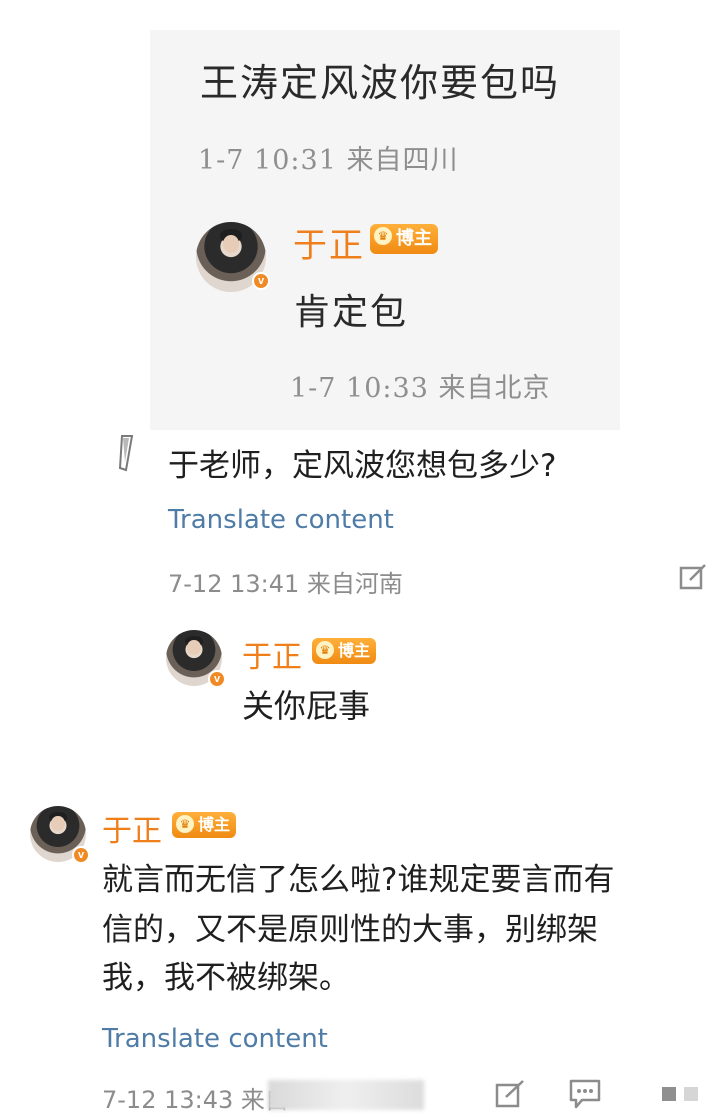  I want to click on comment-avatar: v, so click(60, 835).